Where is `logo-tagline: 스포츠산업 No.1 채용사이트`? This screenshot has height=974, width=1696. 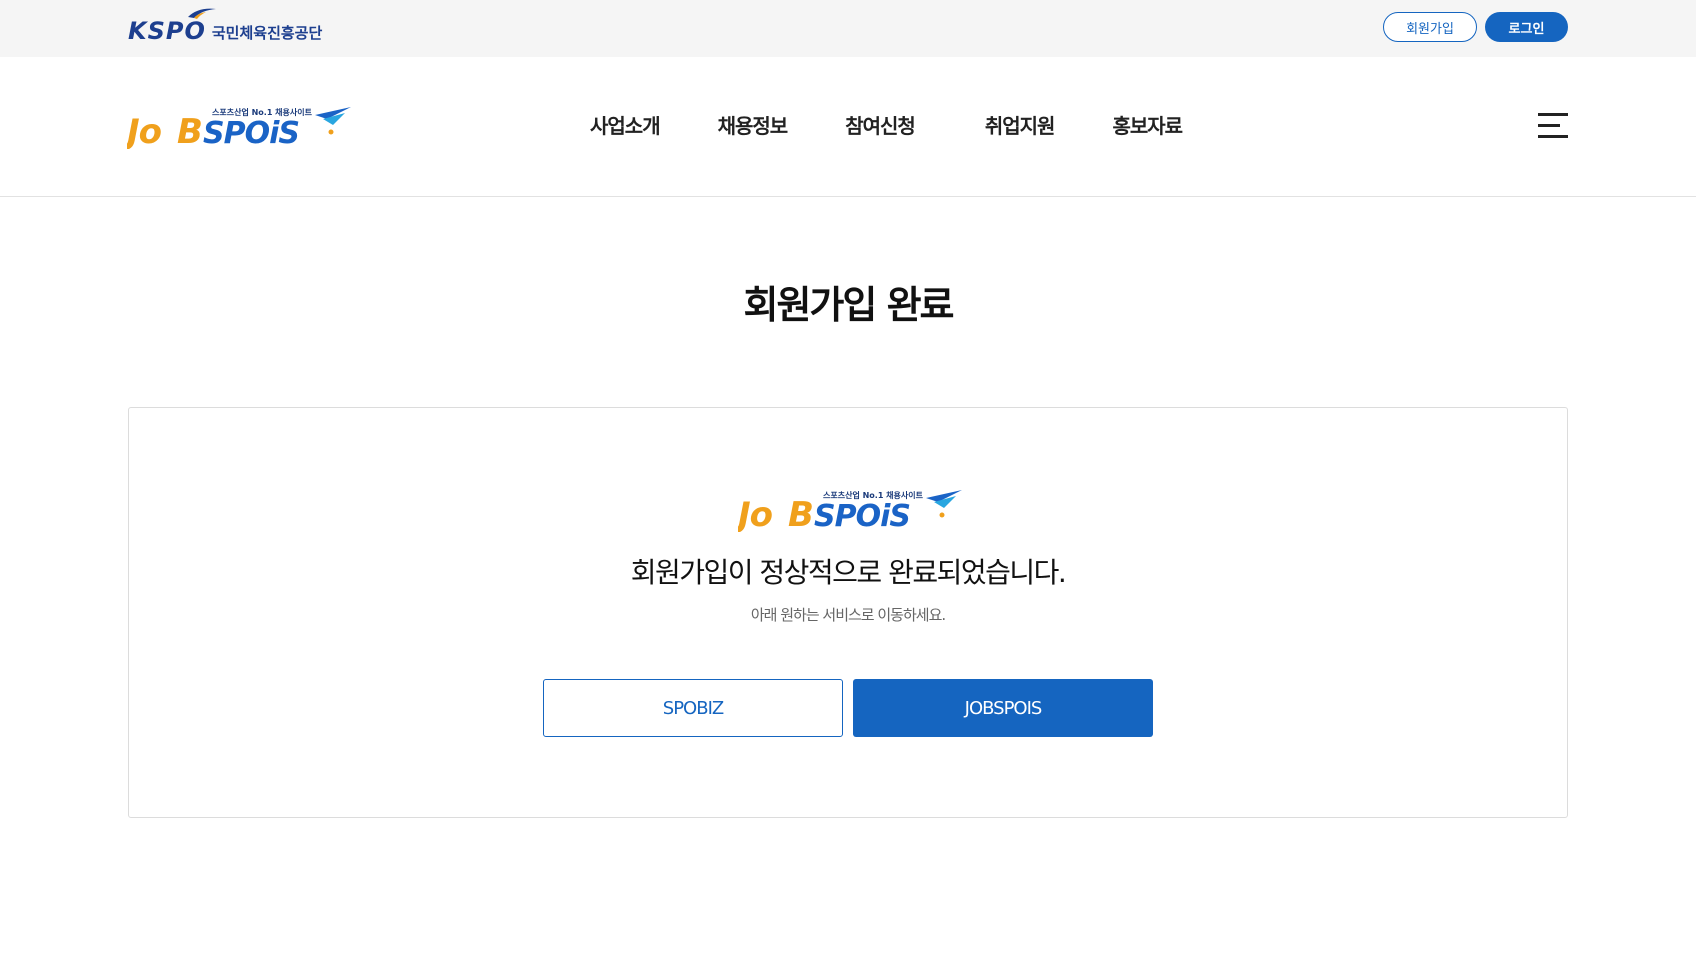
logo-tagline: 스포츠산업 No.1 채용사이트 is located at coordinates (262, 112).